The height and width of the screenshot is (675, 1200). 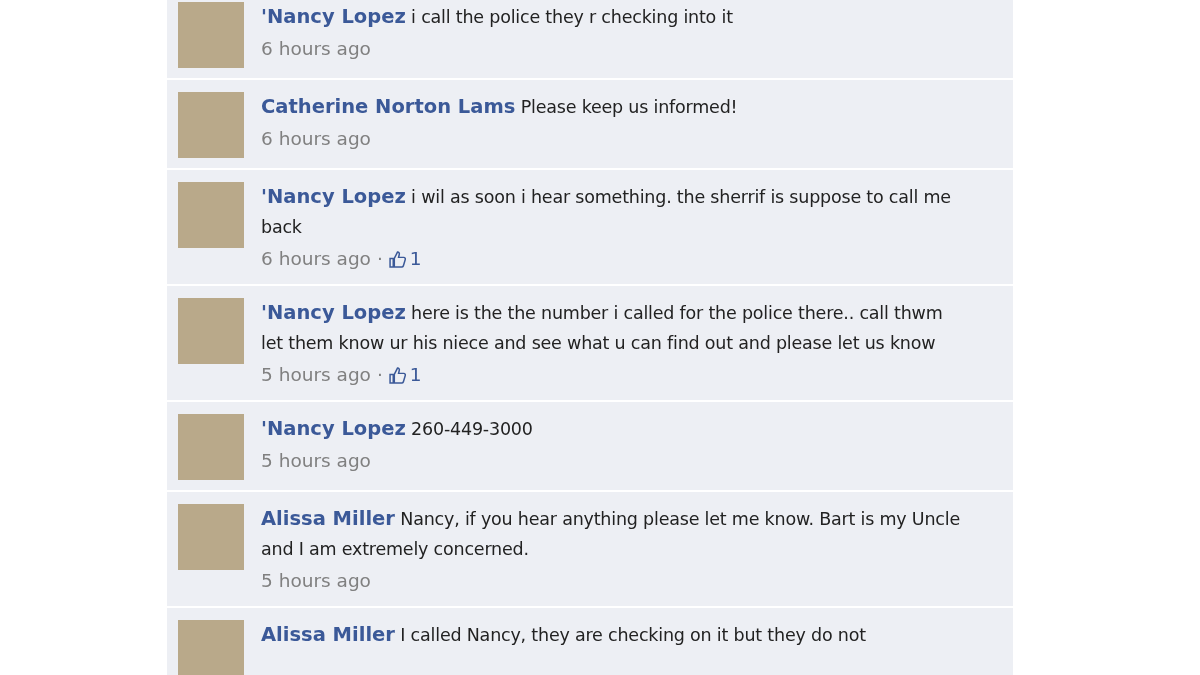 I want to click on comment-text: Catherine Norton Lams Please keep us informed!, so click(x=500, y=107).